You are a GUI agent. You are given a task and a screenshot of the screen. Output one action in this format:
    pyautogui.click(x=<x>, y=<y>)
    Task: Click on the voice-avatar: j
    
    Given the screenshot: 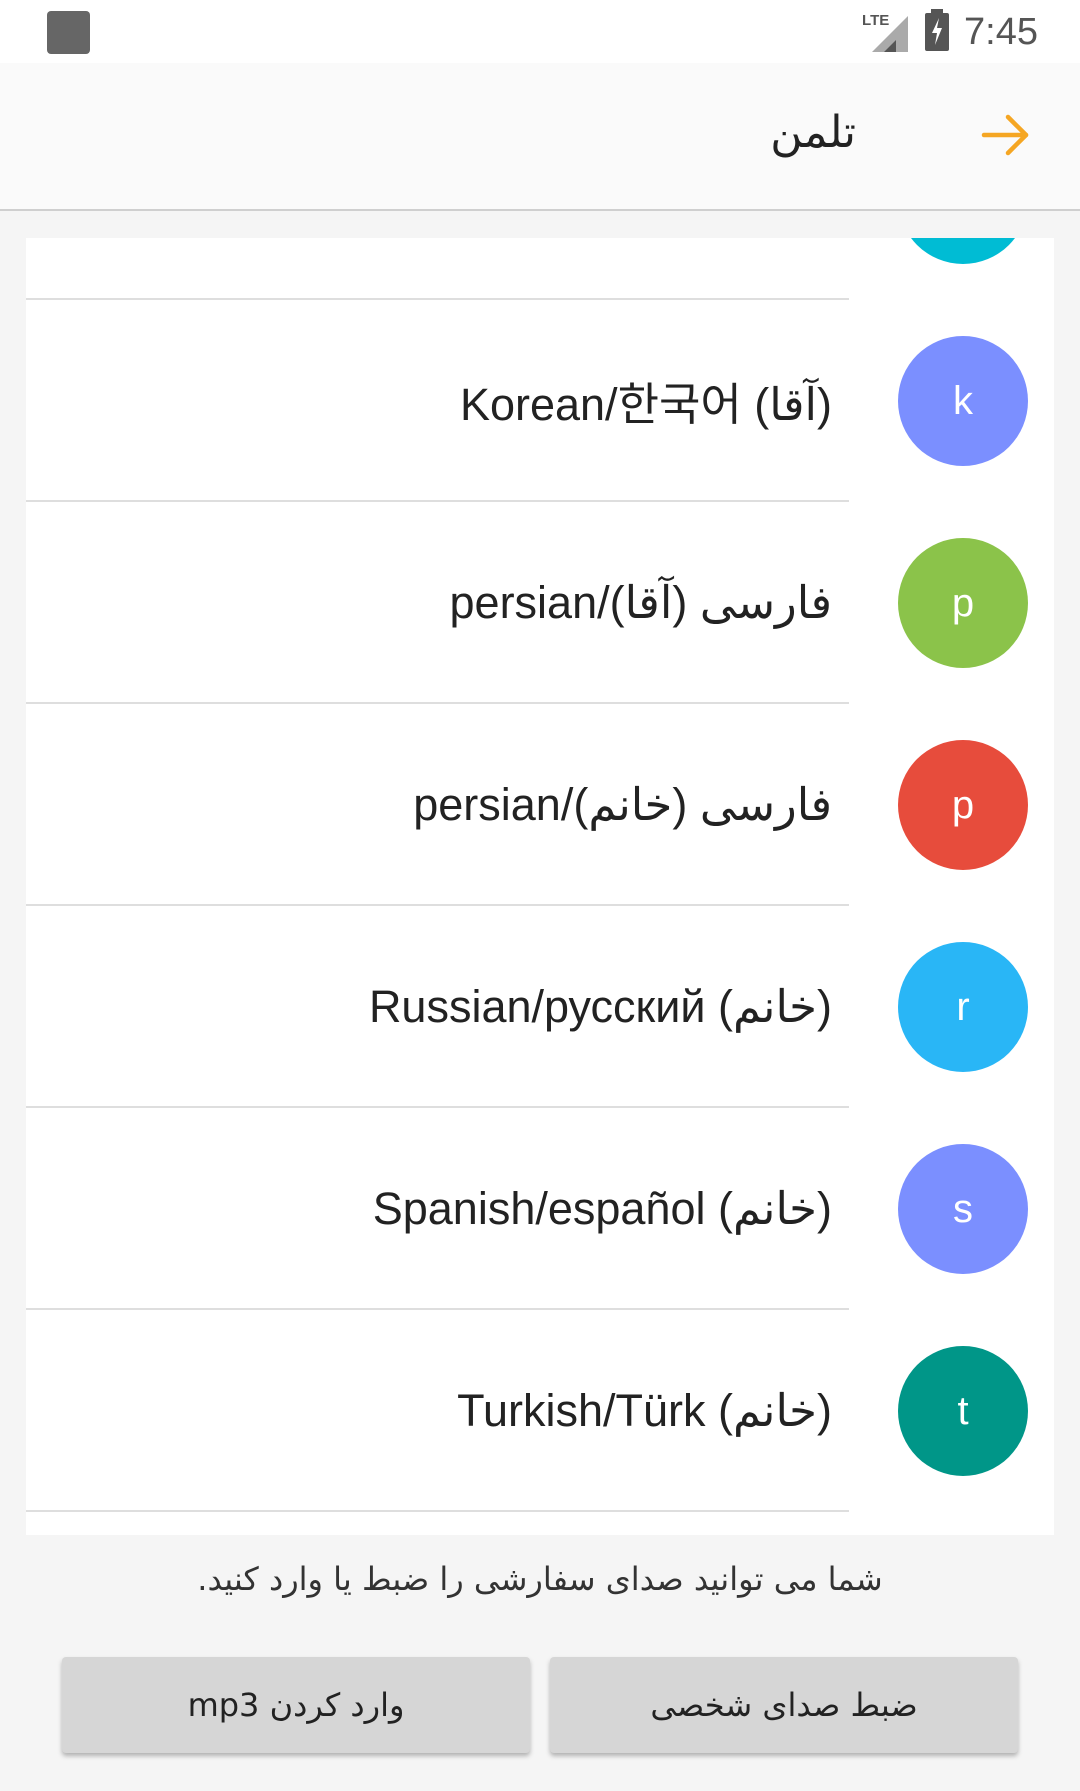 What is the action you would take?
    pyautogui.click(x=963, y=251)
    